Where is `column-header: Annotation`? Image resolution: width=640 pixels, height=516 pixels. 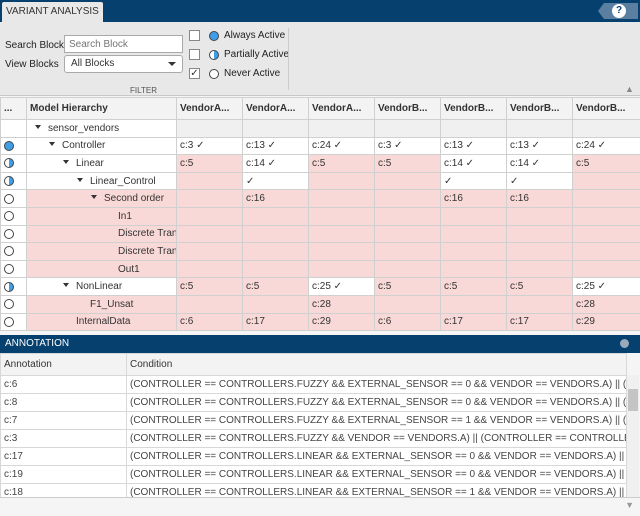 column-header: Annotation is located at coordinates (63, 364).